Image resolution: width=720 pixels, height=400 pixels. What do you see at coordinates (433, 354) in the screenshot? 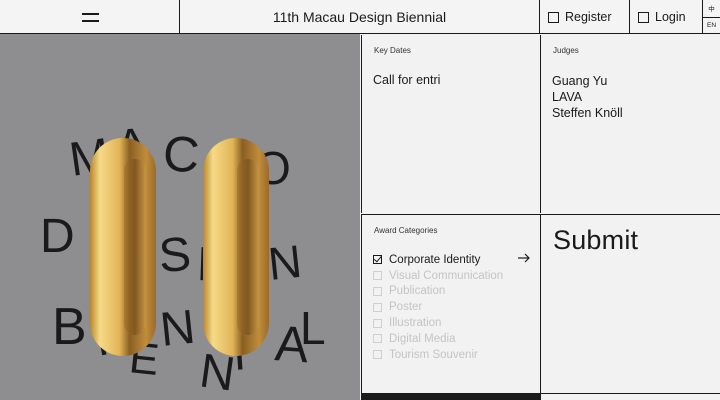
I see `award-item-label: Tourism Souvenir` at bounding box center [433, 354].